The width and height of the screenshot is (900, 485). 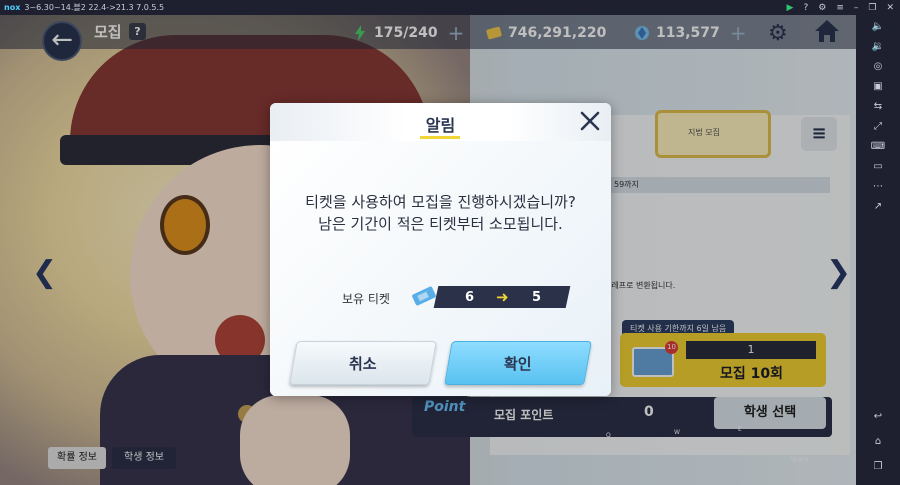 I want to click on volume-up-icon: 🔈, so click(x=878, y=27).